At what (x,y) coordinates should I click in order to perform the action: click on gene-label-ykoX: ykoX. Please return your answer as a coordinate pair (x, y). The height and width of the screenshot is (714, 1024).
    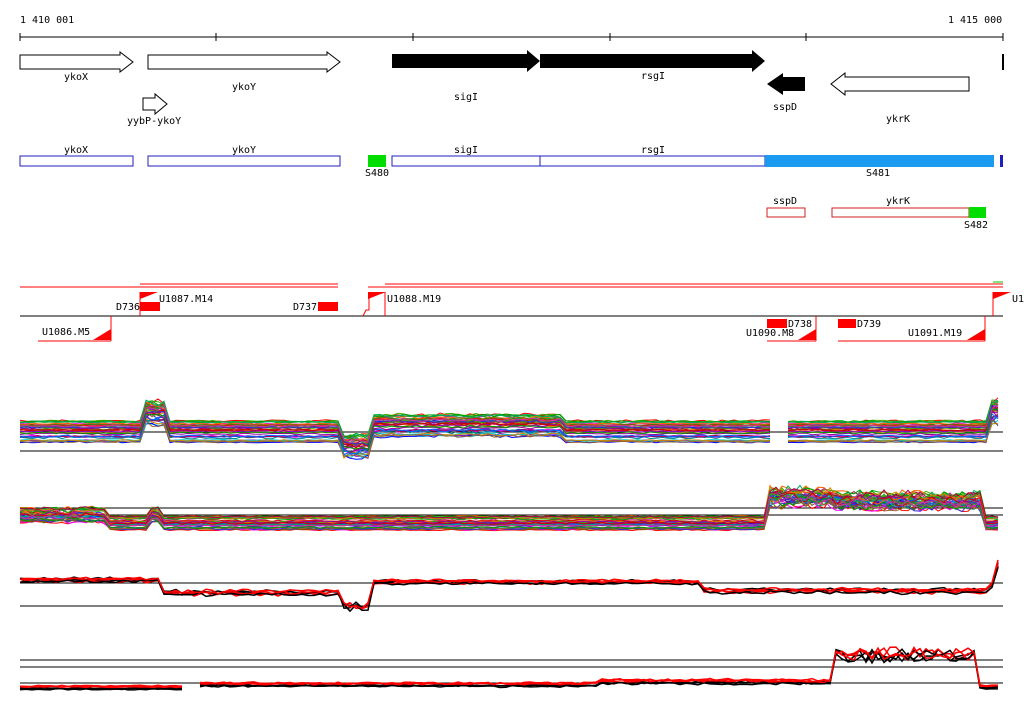
    Looking at the image, I should click on (76, 77).